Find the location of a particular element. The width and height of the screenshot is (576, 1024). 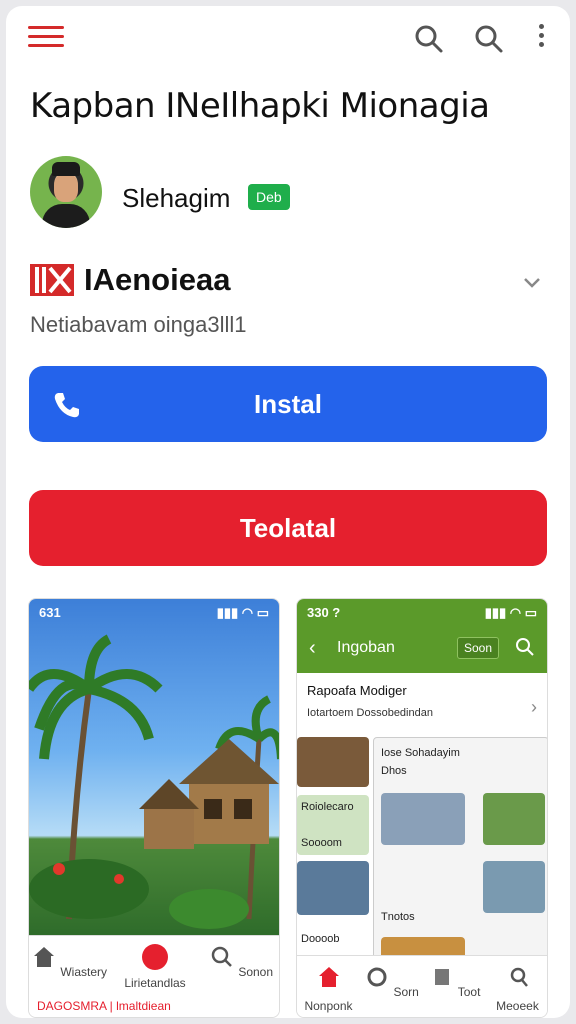

hamburger-menu-icon is located at coordinates (46, 39).